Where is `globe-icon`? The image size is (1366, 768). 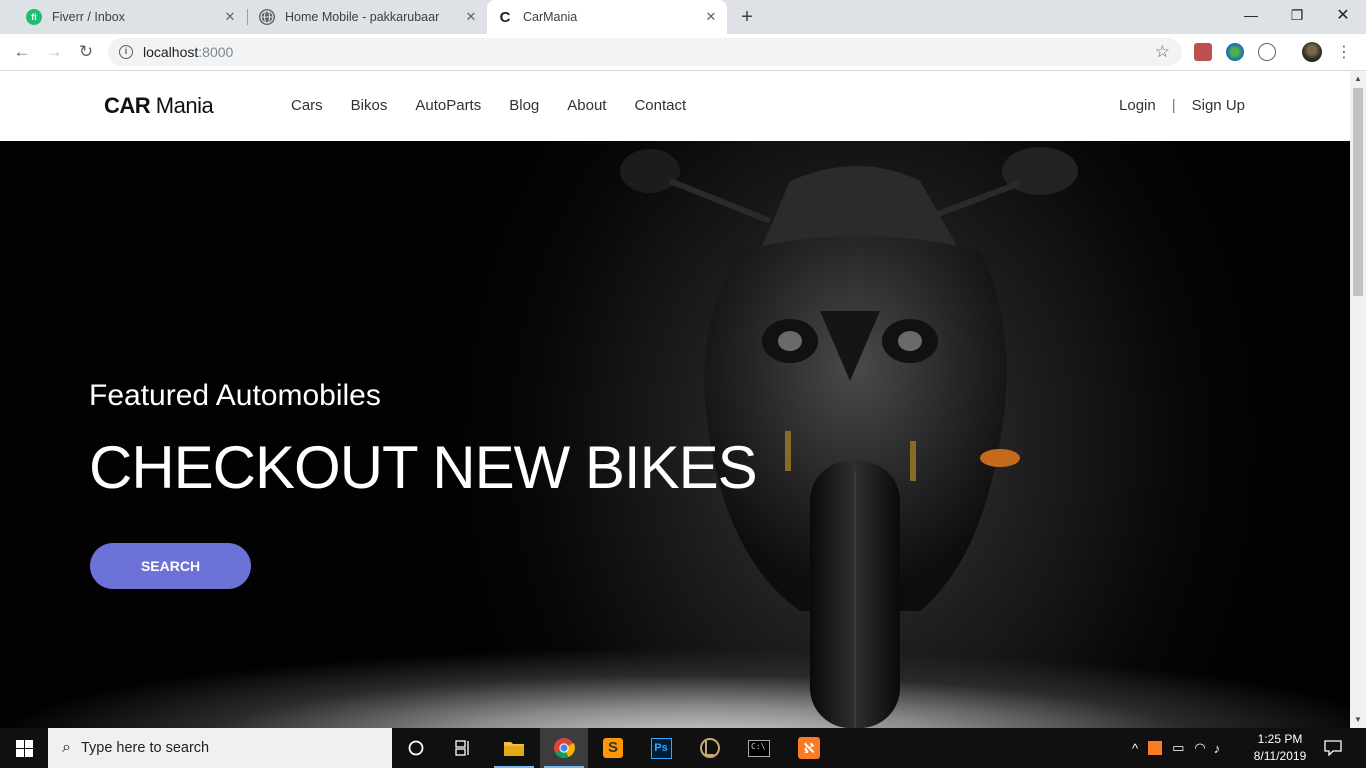
globe-icon is located at coordinates (267, 17).